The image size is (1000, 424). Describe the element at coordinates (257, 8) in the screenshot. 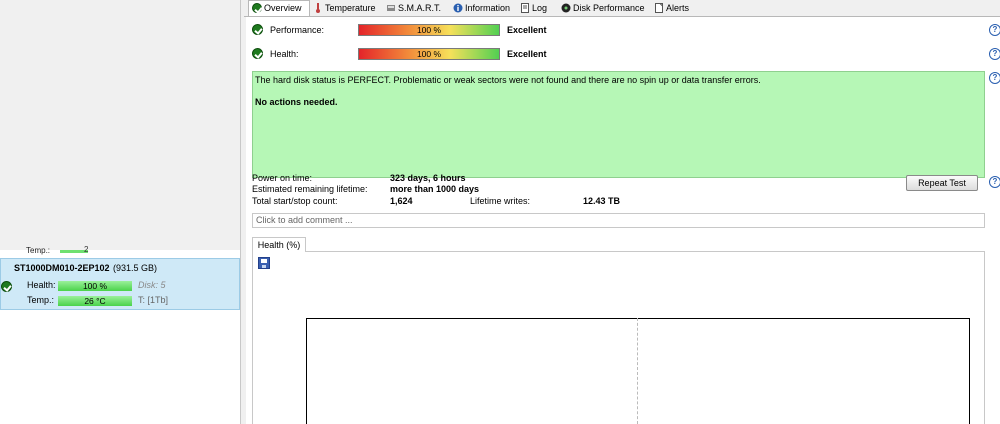

I see `check-circle-icon` at that location.